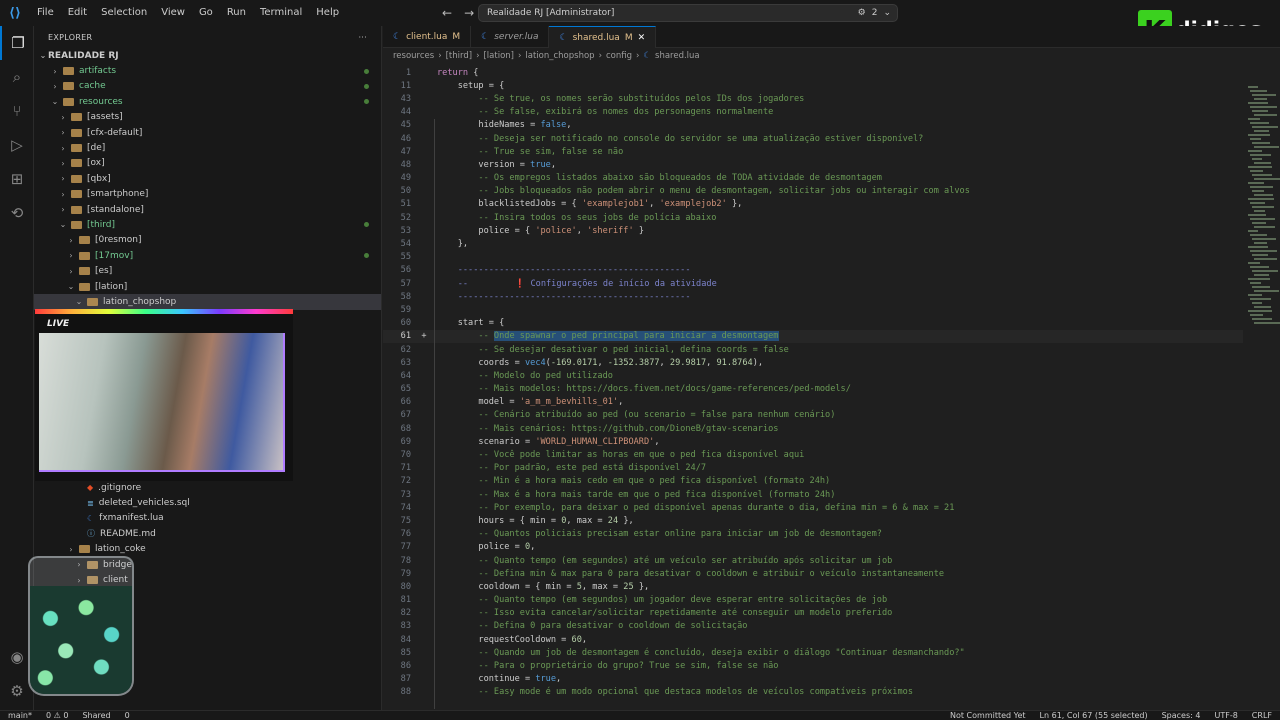 This screenshot has width=1280, height=720. I want to click on explorer-header: EXPLORER ···, so click(207, 37).